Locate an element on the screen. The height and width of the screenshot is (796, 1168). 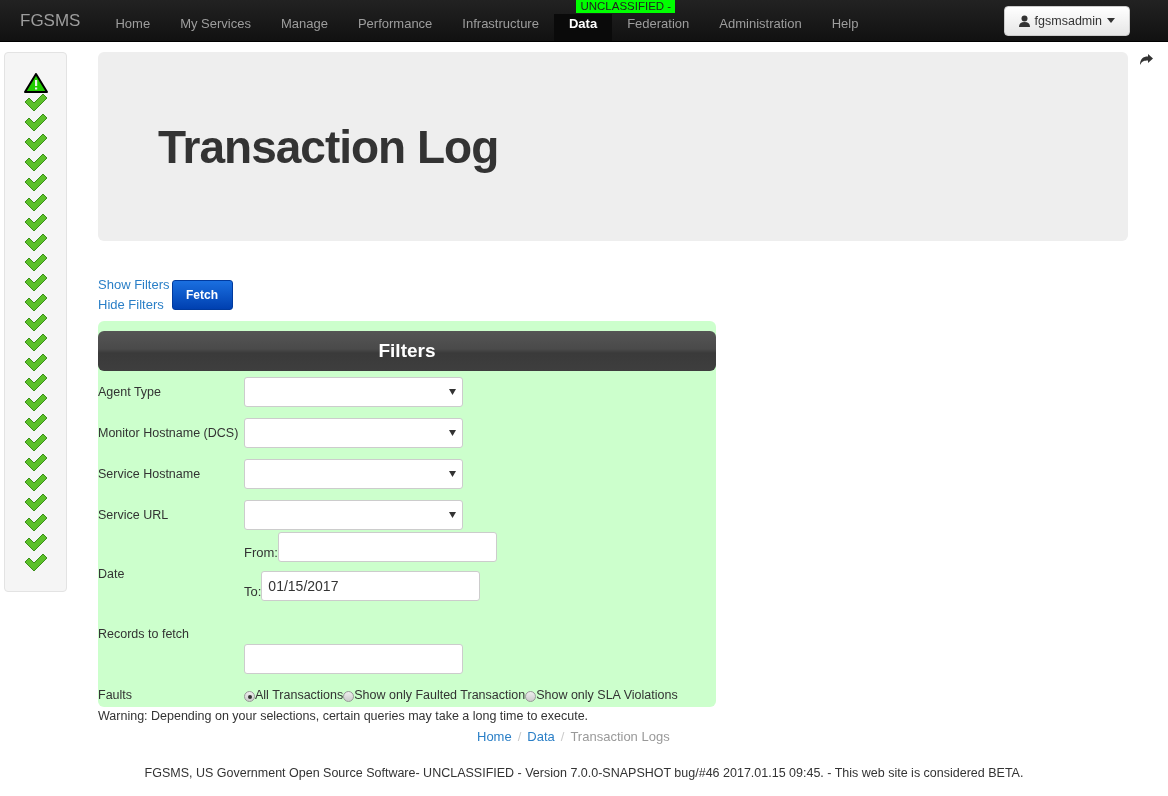
user-icon is located at coordinates (1024, 20).